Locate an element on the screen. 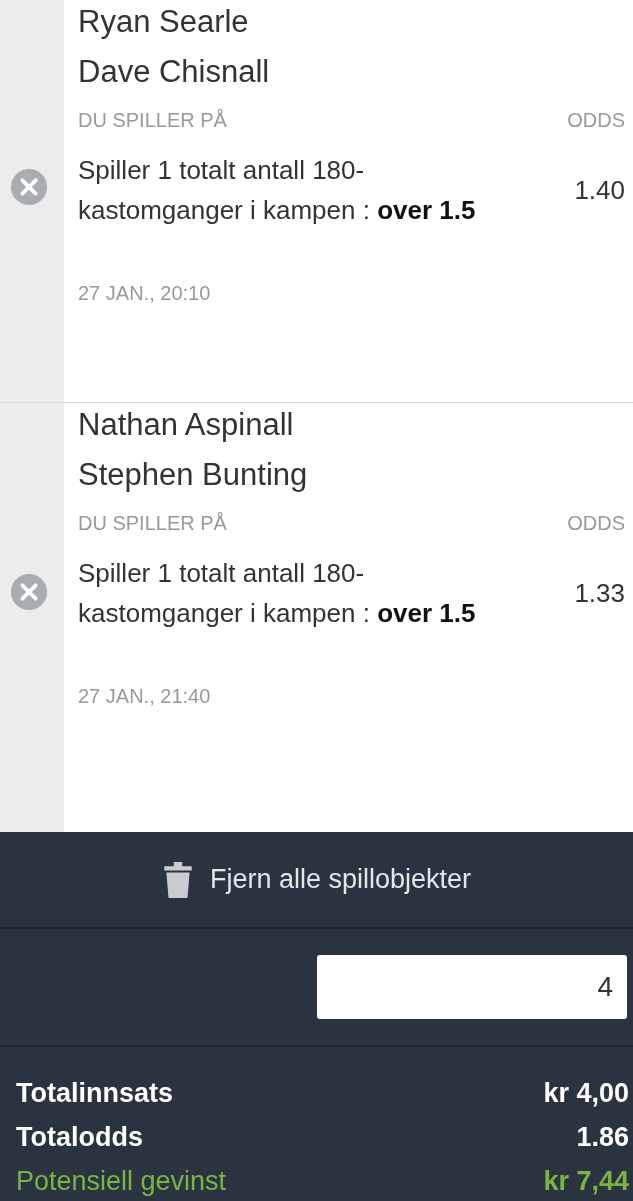  total-label: Potensiell gevinst is located at coordinates (121, 1181).